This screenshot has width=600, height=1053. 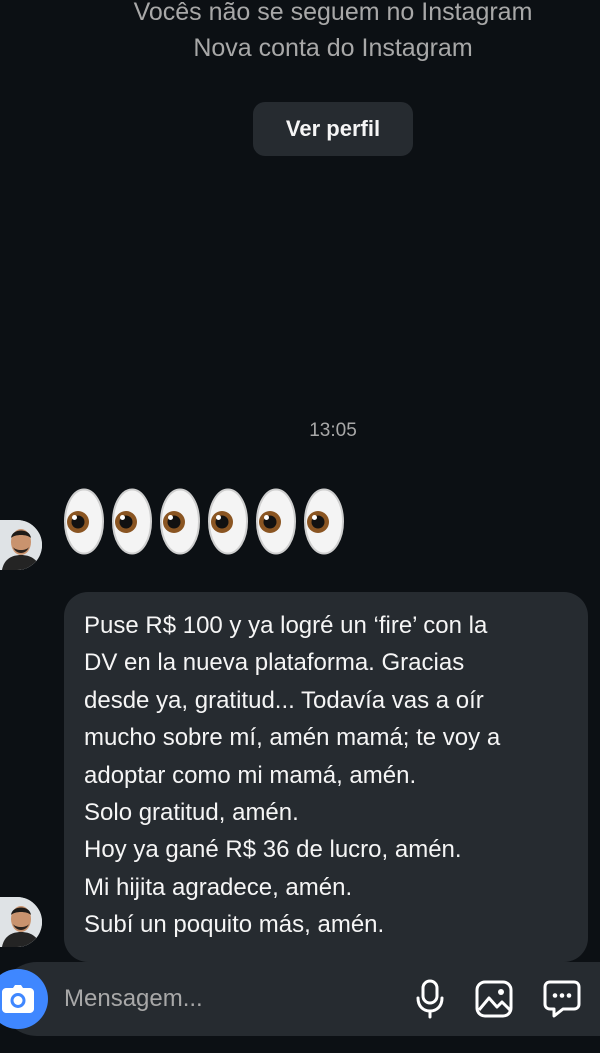 What do you see at coordinates (333, 13) in the screenshot?
I see `follow-status-text: Vocês não se seguem no Instagram` at bounding box center [333, 13].